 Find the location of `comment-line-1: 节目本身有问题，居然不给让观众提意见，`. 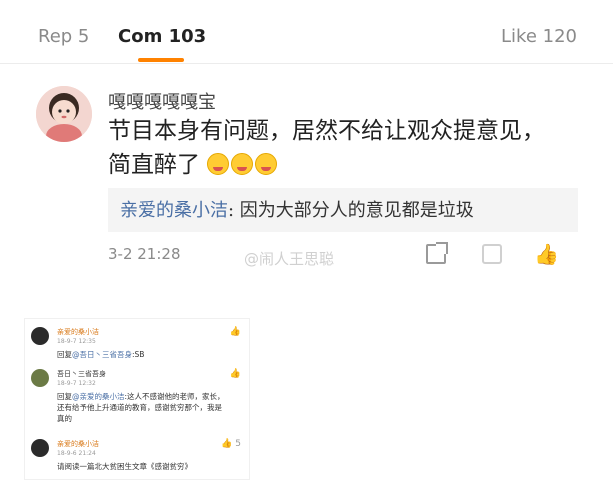

comment-line-1: 节目本身有问题，居然不给让观众提意见， is located at coordinates (326, 131).